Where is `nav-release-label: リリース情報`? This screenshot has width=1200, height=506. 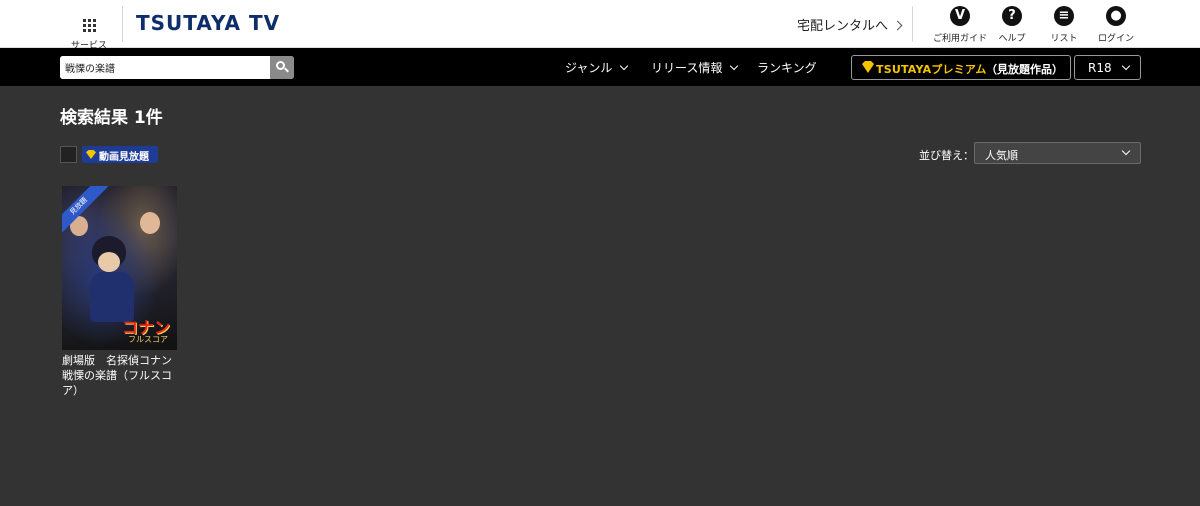 nav-release-label: リリース情報 is located at coordinates (687, 68).